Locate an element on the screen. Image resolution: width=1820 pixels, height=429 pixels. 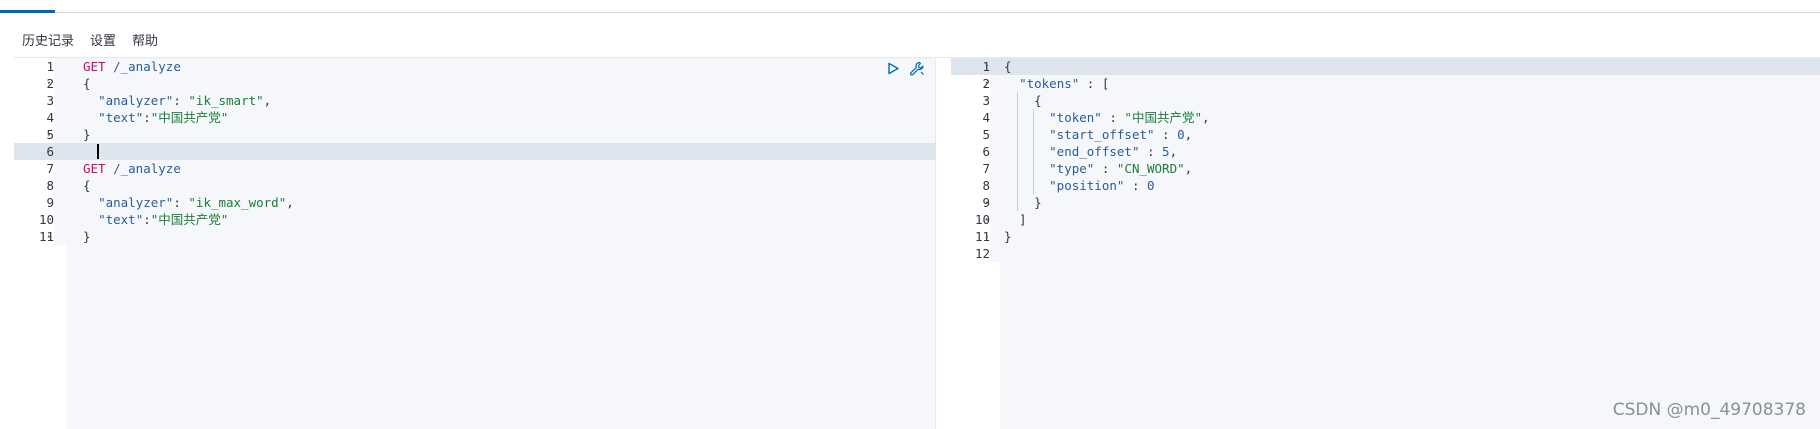
line-number: 12 is located at coordinates (970, 253).